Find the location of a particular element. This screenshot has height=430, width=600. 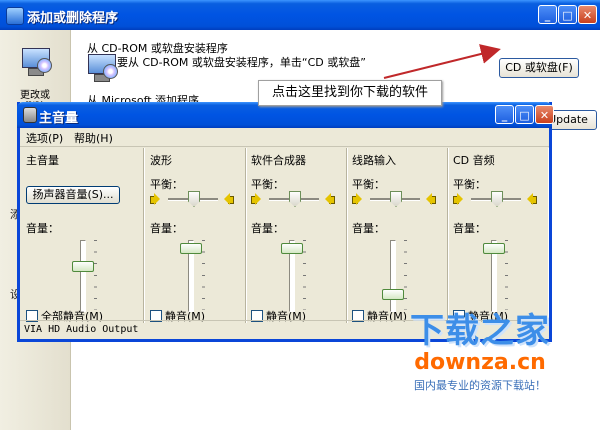

column-title: 软件合成器 is located at coordinates (278, 160).